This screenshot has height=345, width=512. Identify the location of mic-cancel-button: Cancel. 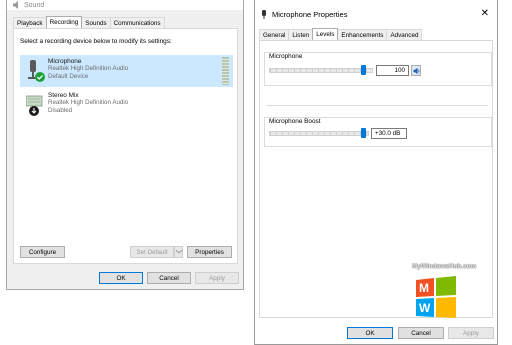
(421, 333).